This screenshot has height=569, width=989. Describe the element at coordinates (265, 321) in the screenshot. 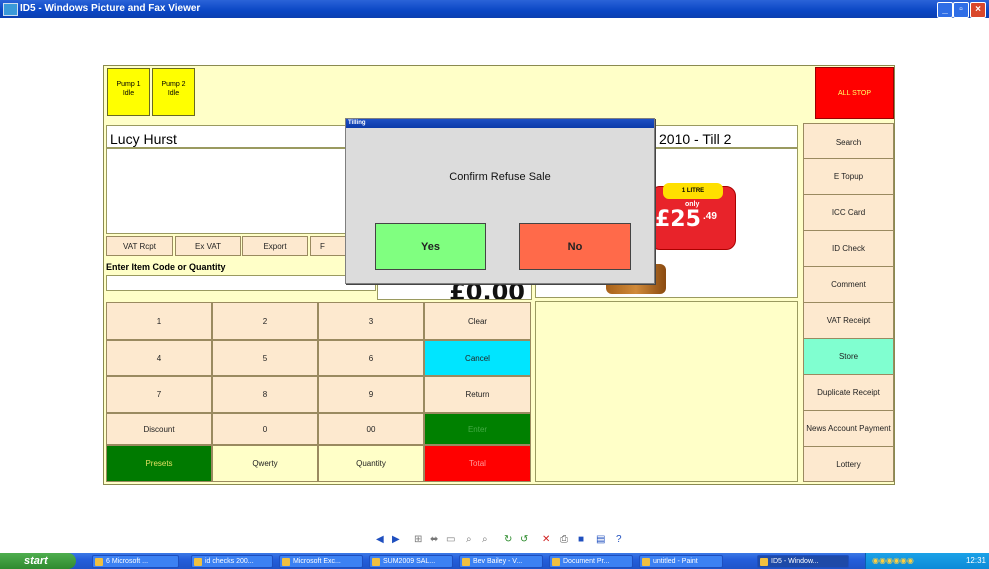

I see `key-2: 2` at that location.